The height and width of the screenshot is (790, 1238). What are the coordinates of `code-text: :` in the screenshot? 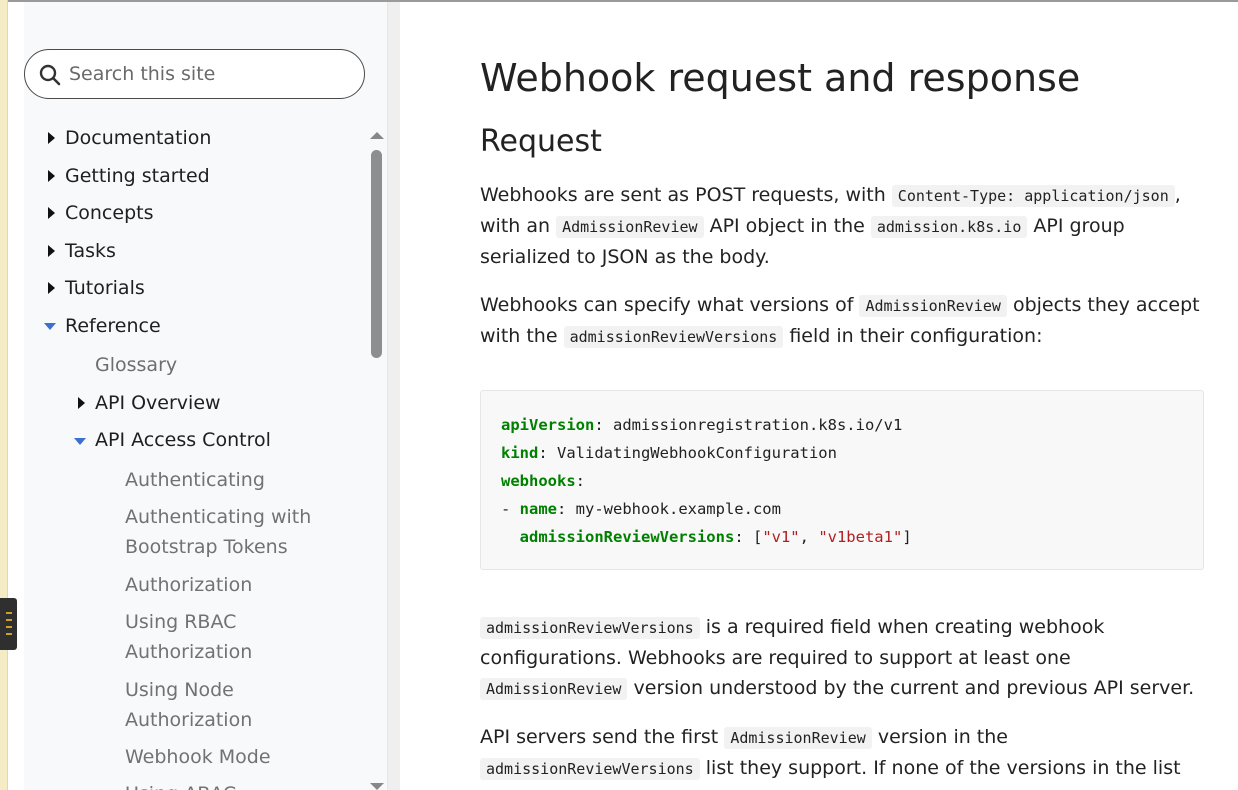 It's located at (580, 481).